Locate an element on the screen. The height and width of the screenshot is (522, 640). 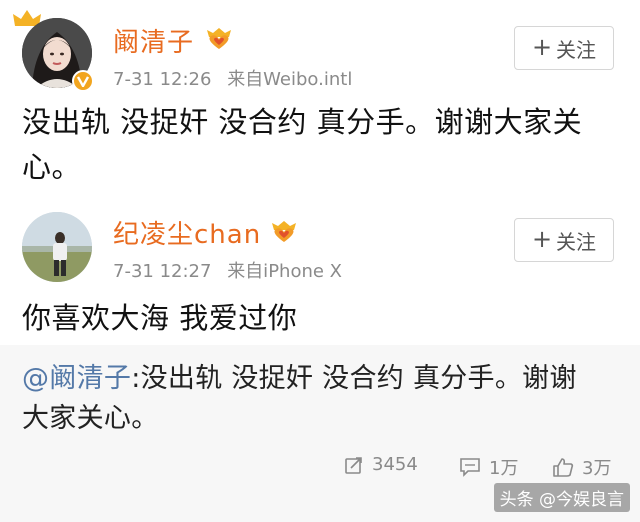
like-action: 3万 is located at coordinates (581, 467).